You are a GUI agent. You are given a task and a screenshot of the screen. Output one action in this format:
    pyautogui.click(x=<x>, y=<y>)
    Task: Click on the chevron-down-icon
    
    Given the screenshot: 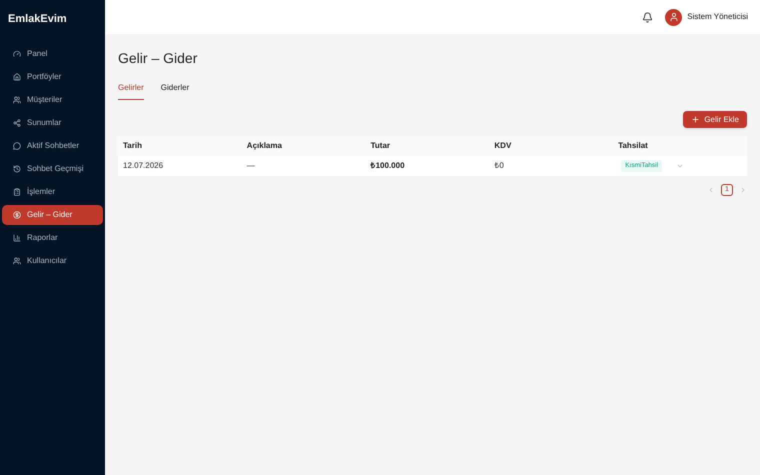 What is the action you would take?
    pyautogui.click(x=680, y=166)
    